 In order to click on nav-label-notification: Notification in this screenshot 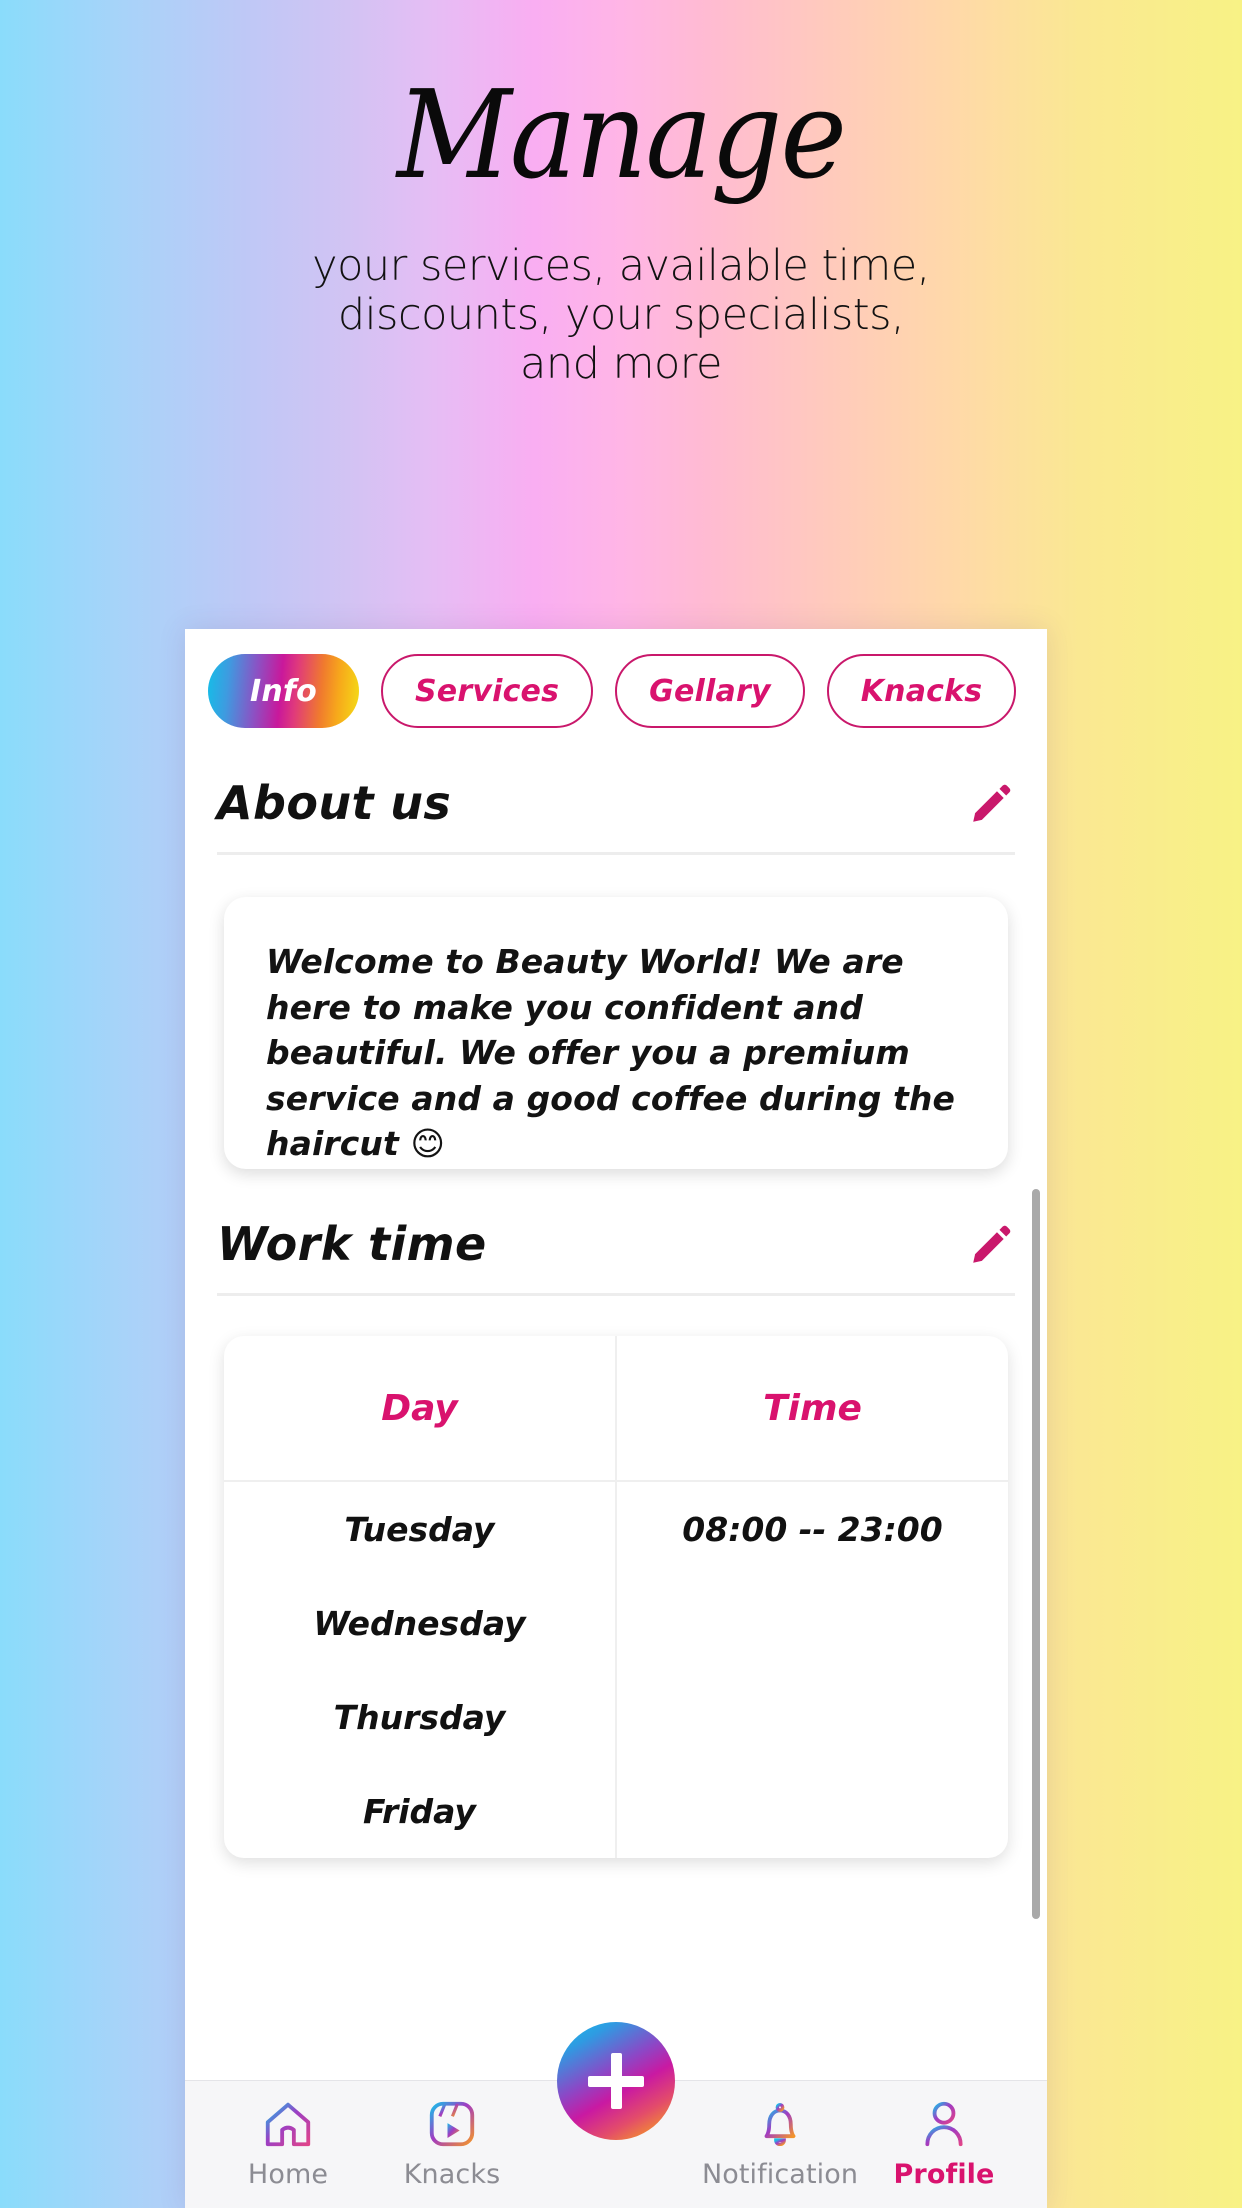, I will do `click(780, 2174)`.